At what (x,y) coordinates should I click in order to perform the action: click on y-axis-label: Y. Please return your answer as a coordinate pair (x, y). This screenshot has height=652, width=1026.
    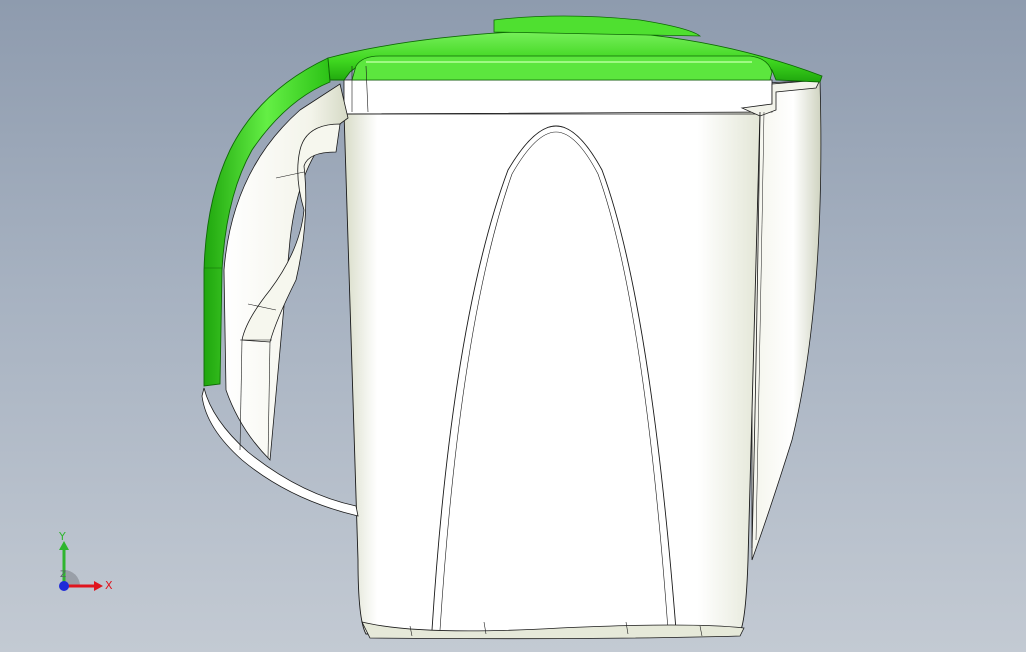
    Looking at the image, I should click on (62, 536).